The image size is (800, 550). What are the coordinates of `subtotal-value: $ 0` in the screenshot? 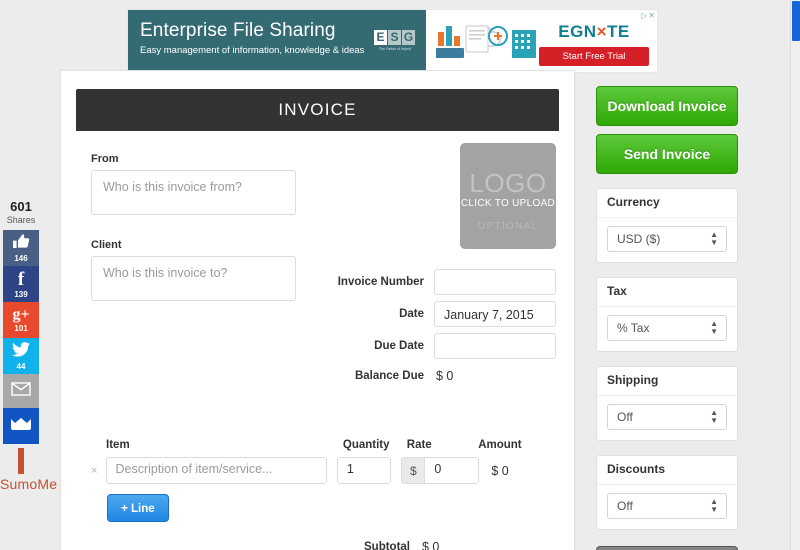 It's located at (431, 545).